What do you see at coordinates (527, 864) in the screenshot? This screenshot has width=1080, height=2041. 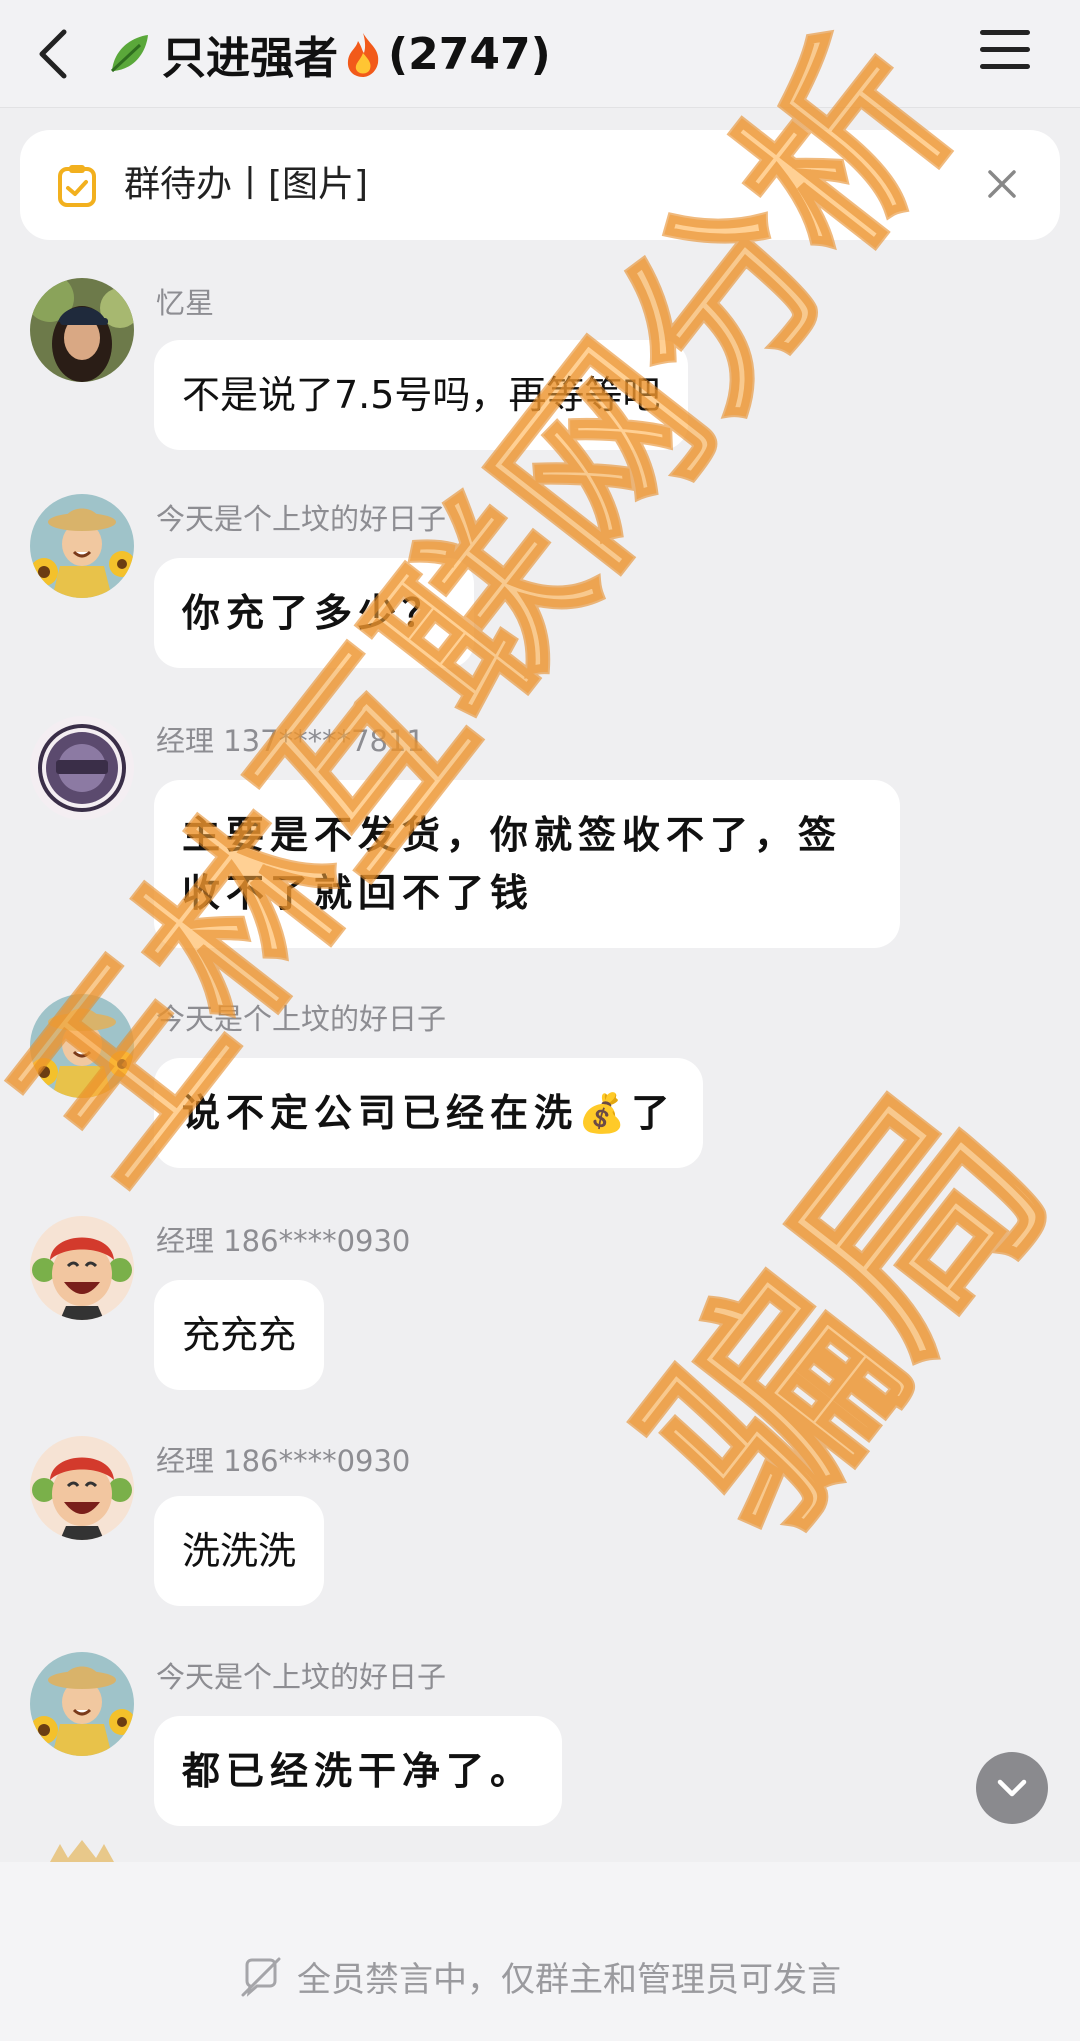 I see `message-bubble: 主要是不发货，你就签收不了，签收不了就回不了钱` at bounding box center [527, 864].